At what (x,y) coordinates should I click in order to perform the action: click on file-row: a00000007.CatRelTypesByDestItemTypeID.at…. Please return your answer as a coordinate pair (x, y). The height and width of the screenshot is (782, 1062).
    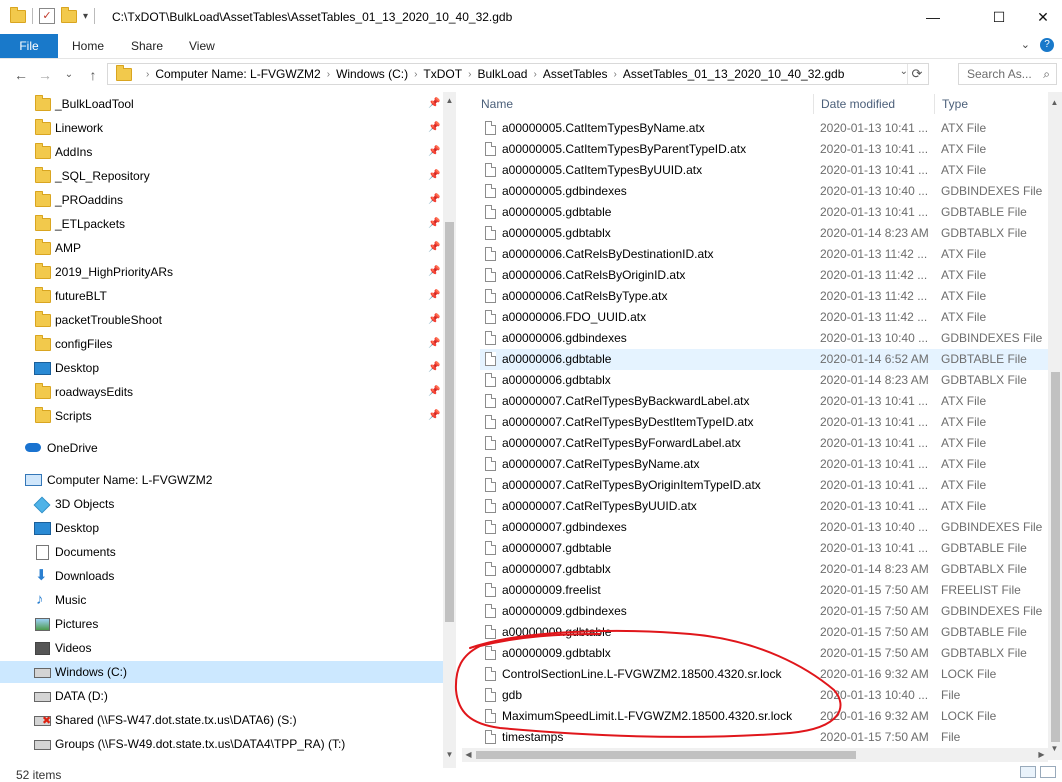
    Looking at the image, I should click on (766, 422).